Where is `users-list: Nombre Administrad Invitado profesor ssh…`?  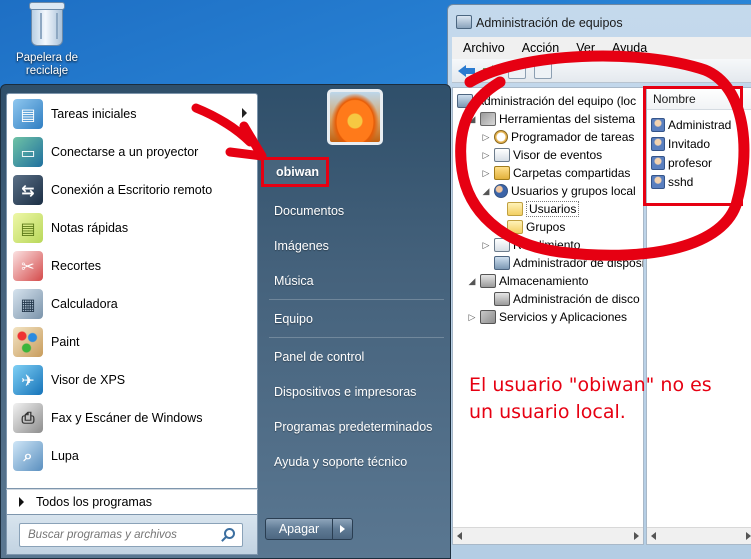 users-list: Nombre Administrad Invitado profesor ssh… is located at coordinates (698, 316).